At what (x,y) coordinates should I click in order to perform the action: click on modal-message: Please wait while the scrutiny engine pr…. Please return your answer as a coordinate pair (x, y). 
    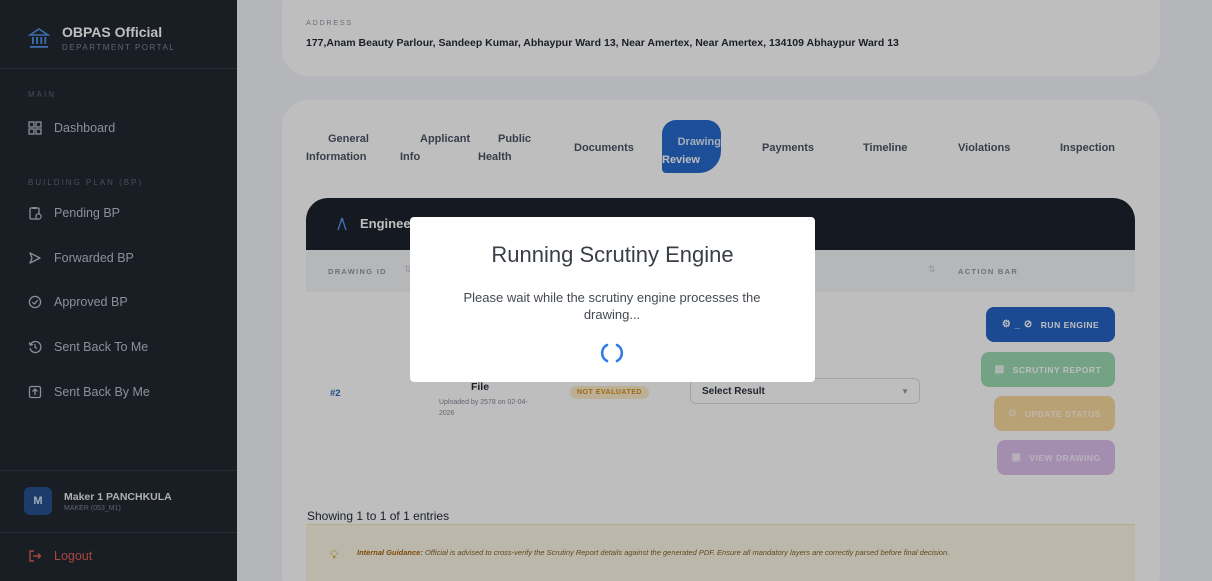
    Looking at the image, I should click on (612, 306).